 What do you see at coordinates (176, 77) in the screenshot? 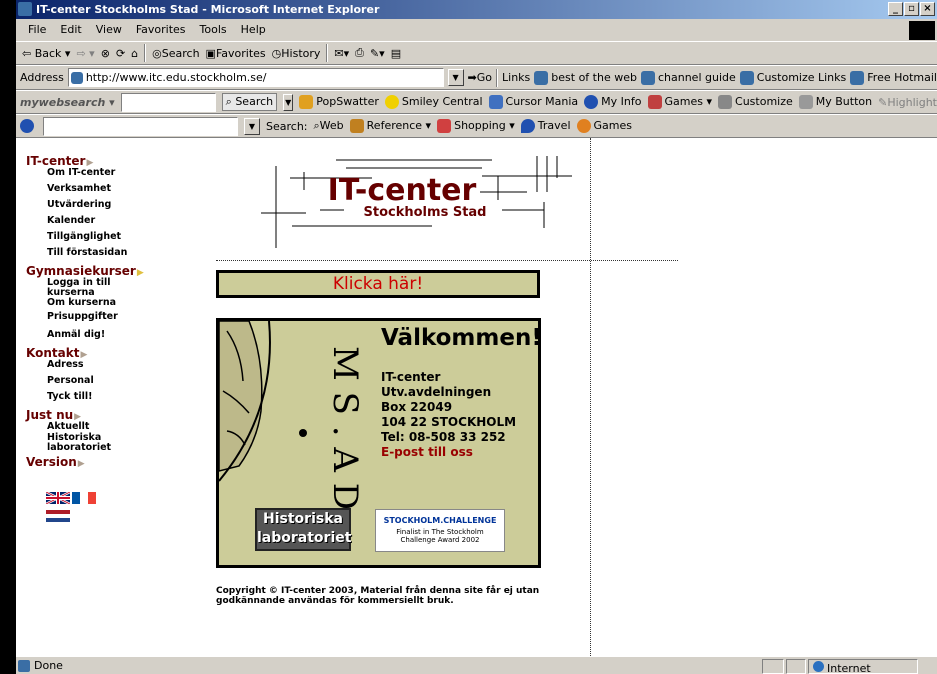
I see `address-input: http://www.itc.edu.stockholm.se/` at bounding box center [176, 77].